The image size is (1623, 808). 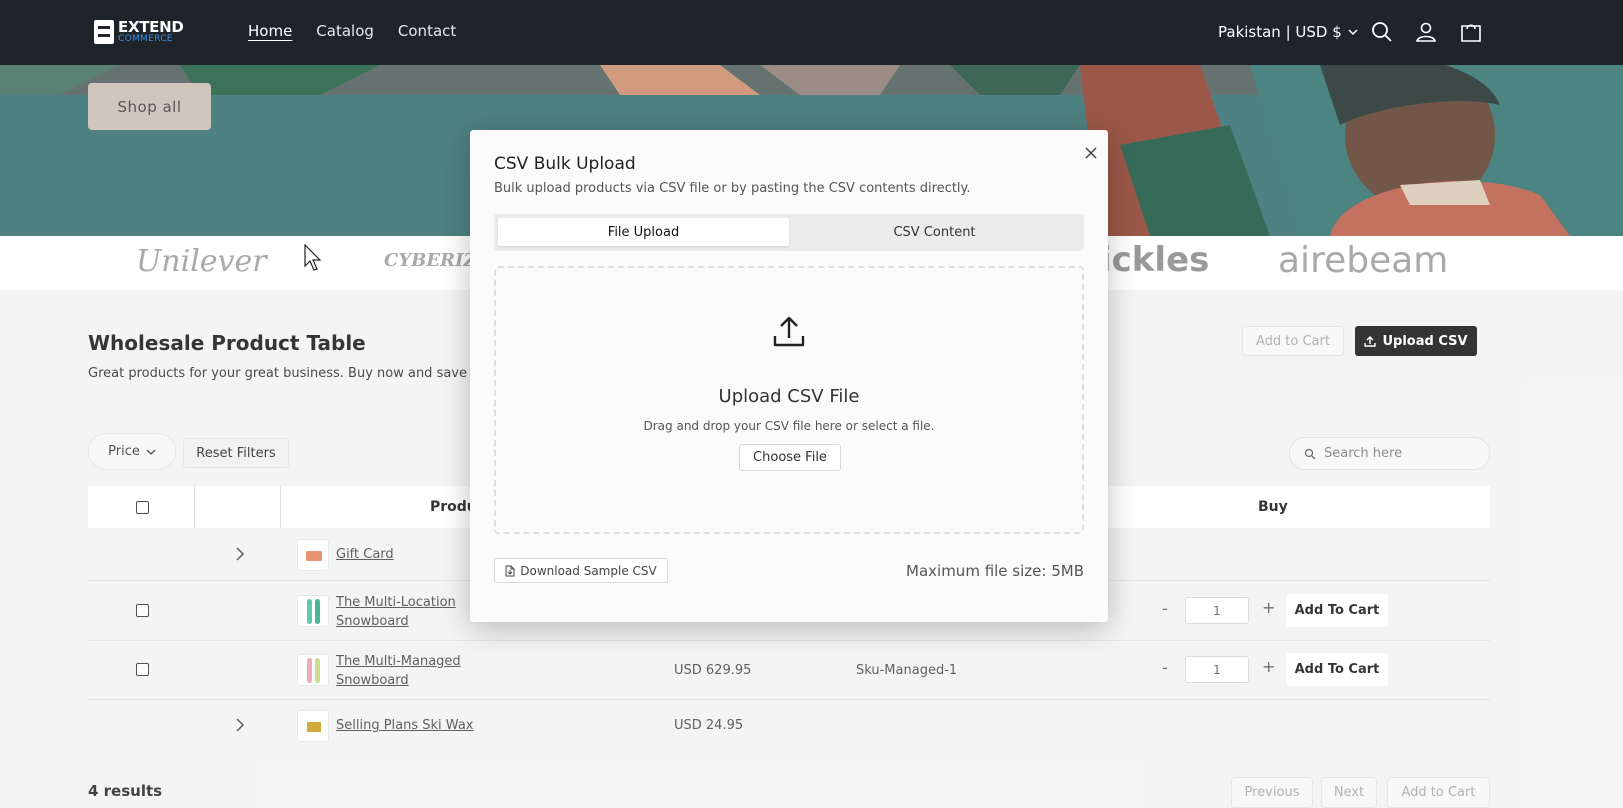 I want to click on max-file-size: Maximum file size: 5MB, so click(x=995, y=571).